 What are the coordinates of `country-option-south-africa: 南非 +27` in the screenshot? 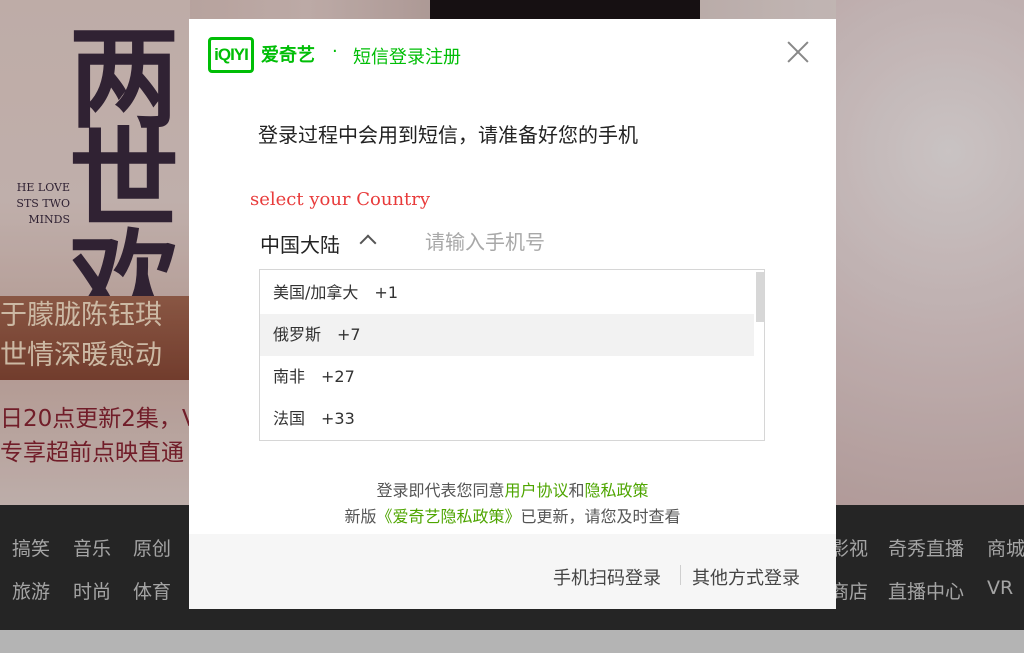 It's located at (507, 377).